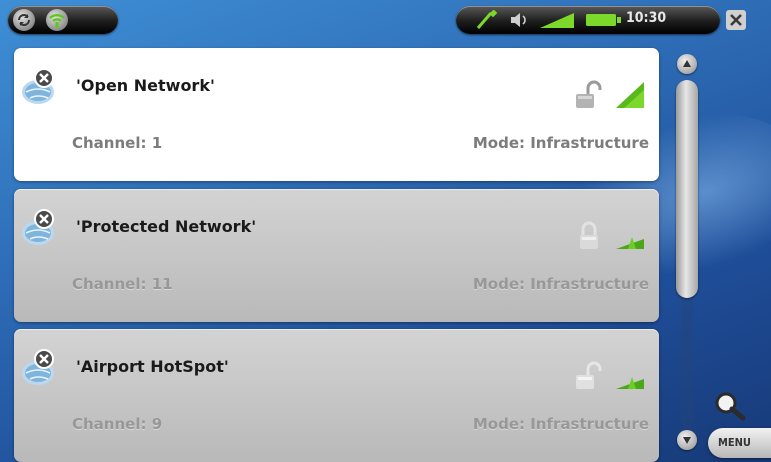 The height and width of the screenshot is (462, 771). I want to click on closed-lock-icon, so click(589, 236).